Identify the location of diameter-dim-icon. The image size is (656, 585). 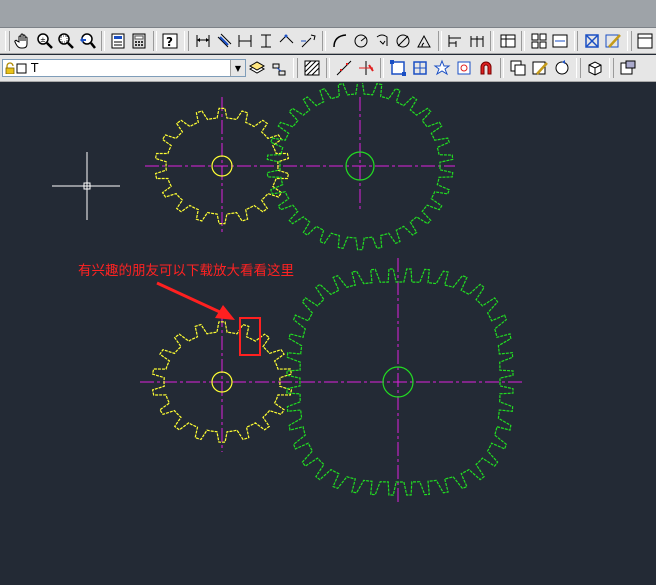
(403, 41).